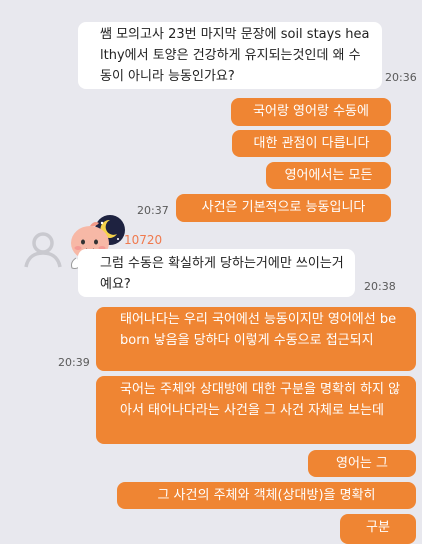 This screenshot has height=544, width=422. I want to click on message-bubble-sent: 영어는 그, so click(362, 463).